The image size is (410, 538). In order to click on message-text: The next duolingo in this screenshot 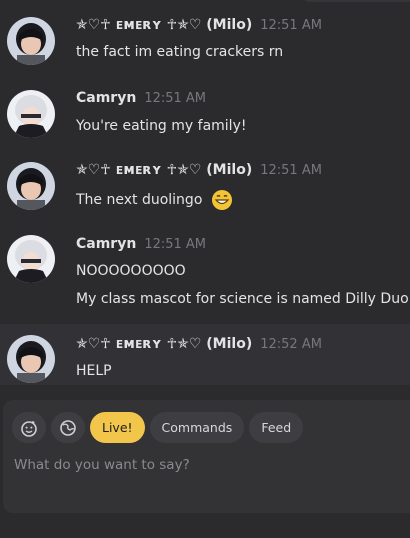, I will do `click(154, 200)`.